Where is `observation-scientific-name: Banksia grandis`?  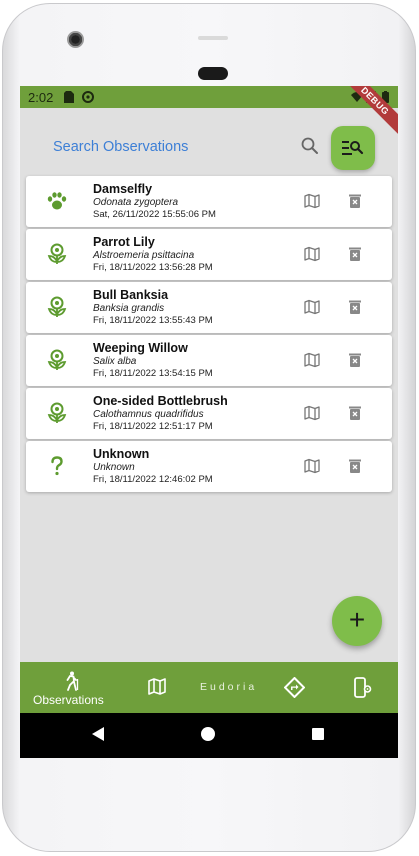 observation-scientific-name: Banksia grandis is located at coordinates (129, 308).